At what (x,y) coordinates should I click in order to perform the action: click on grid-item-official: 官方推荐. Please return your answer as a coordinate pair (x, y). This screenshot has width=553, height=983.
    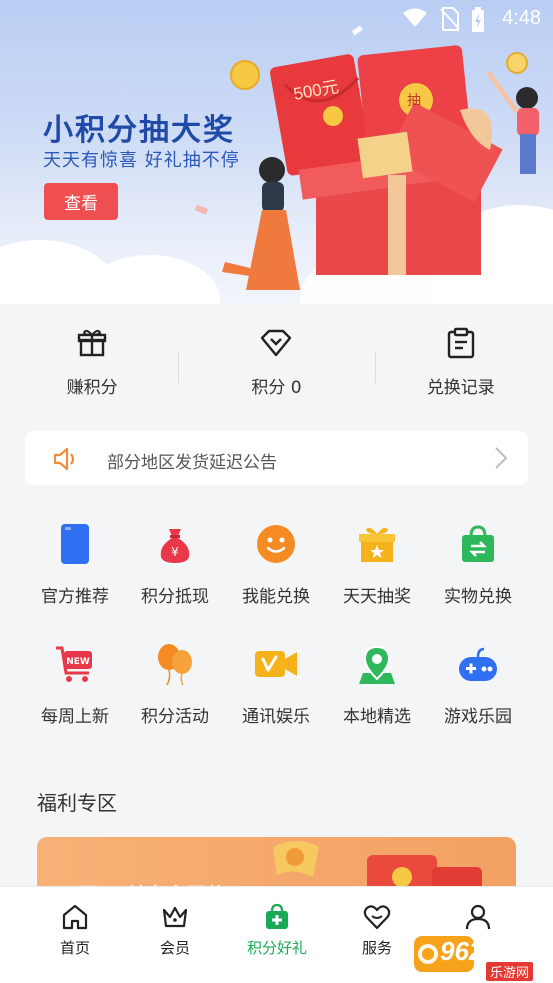
    Looking at the image, I should click on (75, 575).